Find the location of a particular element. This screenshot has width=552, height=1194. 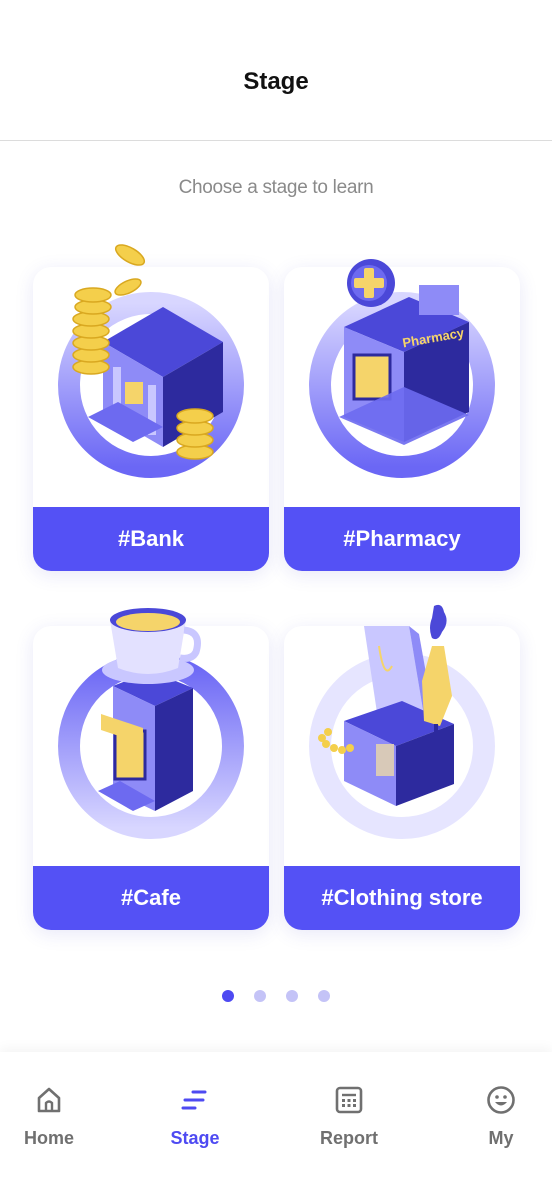

home-icon is located at coordinates (49, 1100).